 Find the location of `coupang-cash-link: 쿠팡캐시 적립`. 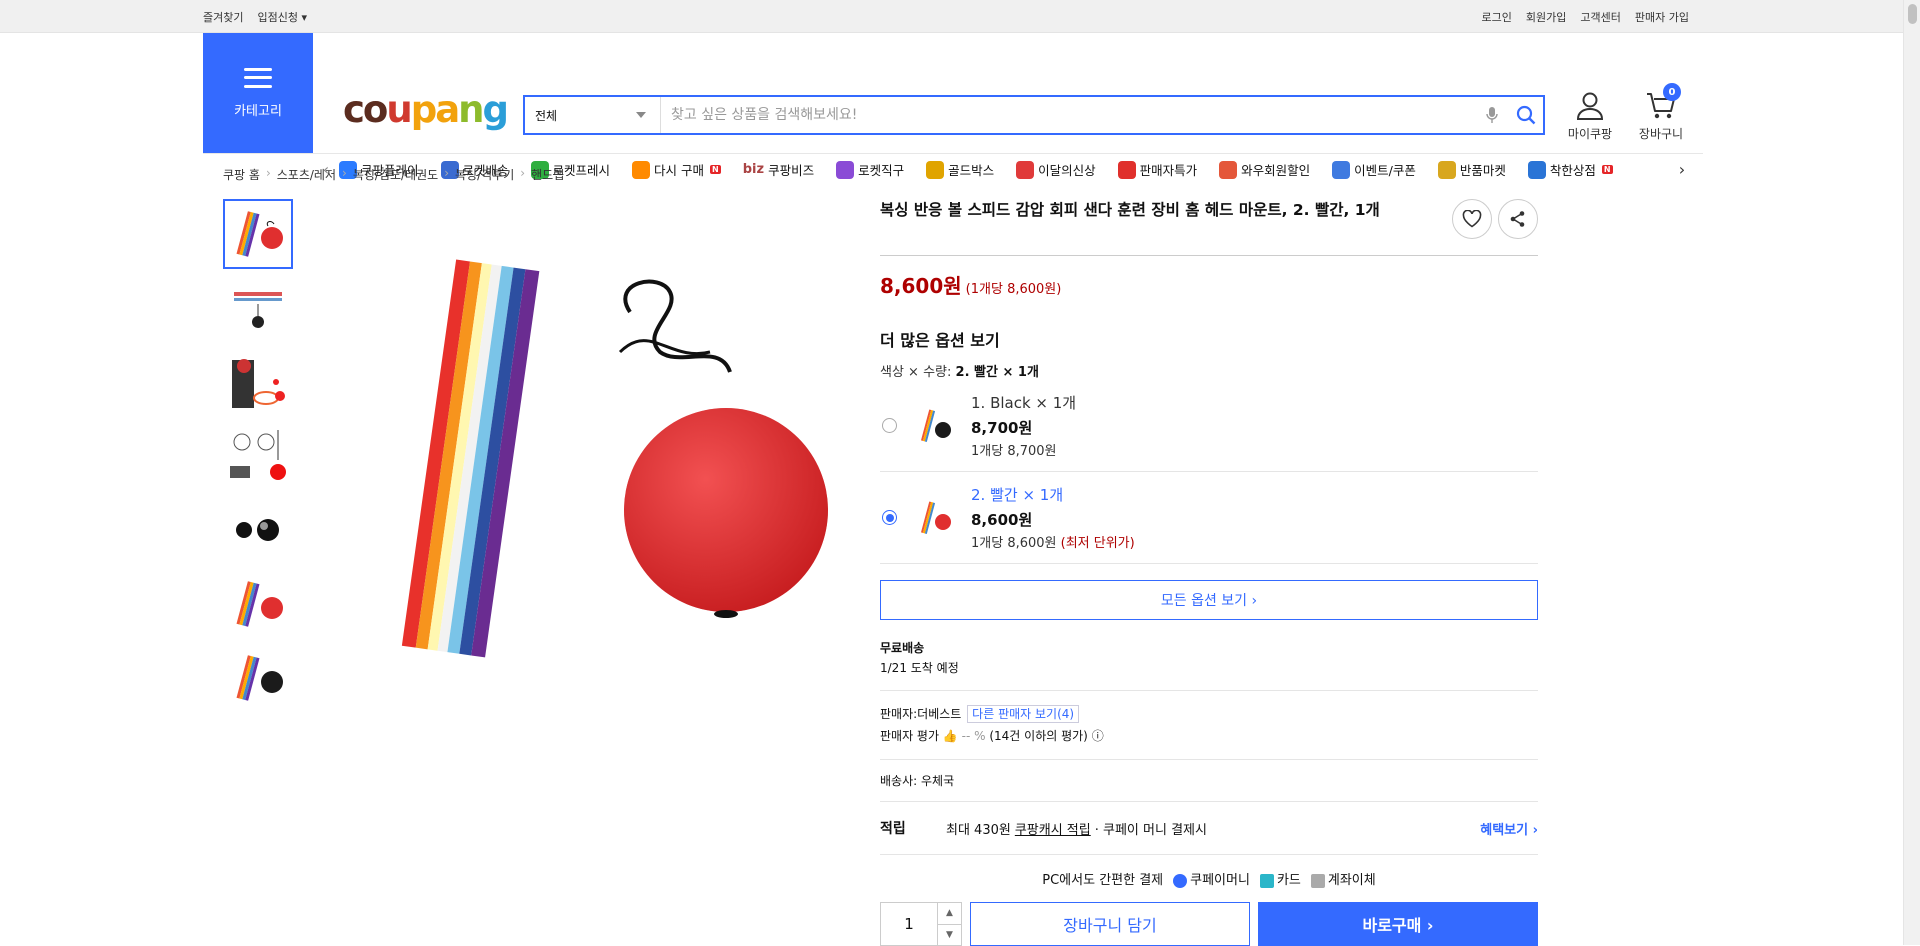

coupang-cash-link: 쿠팡캐시 적립 is located at coordinates (1053, 828).